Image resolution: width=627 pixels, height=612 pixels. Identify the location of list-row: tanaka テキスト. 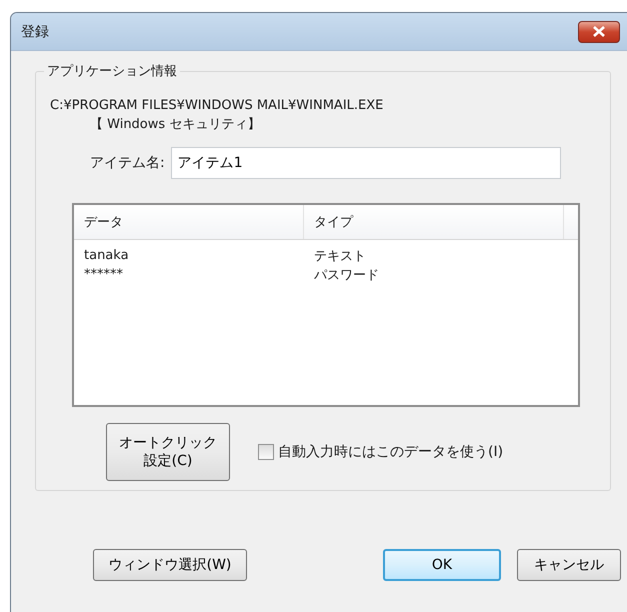
(326, 255).